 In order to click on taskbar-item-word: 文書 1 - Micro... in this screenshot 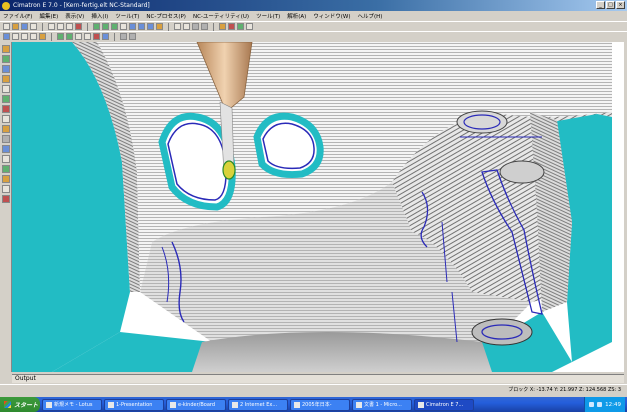, I will do `click(382, 404)`.